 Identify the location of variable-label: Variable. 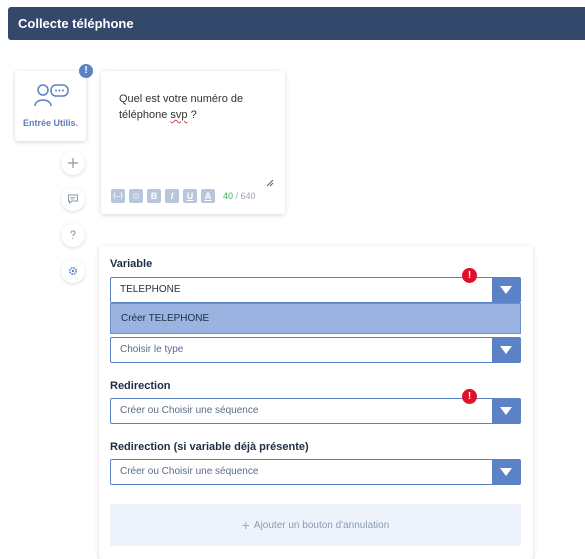
(131, 264).